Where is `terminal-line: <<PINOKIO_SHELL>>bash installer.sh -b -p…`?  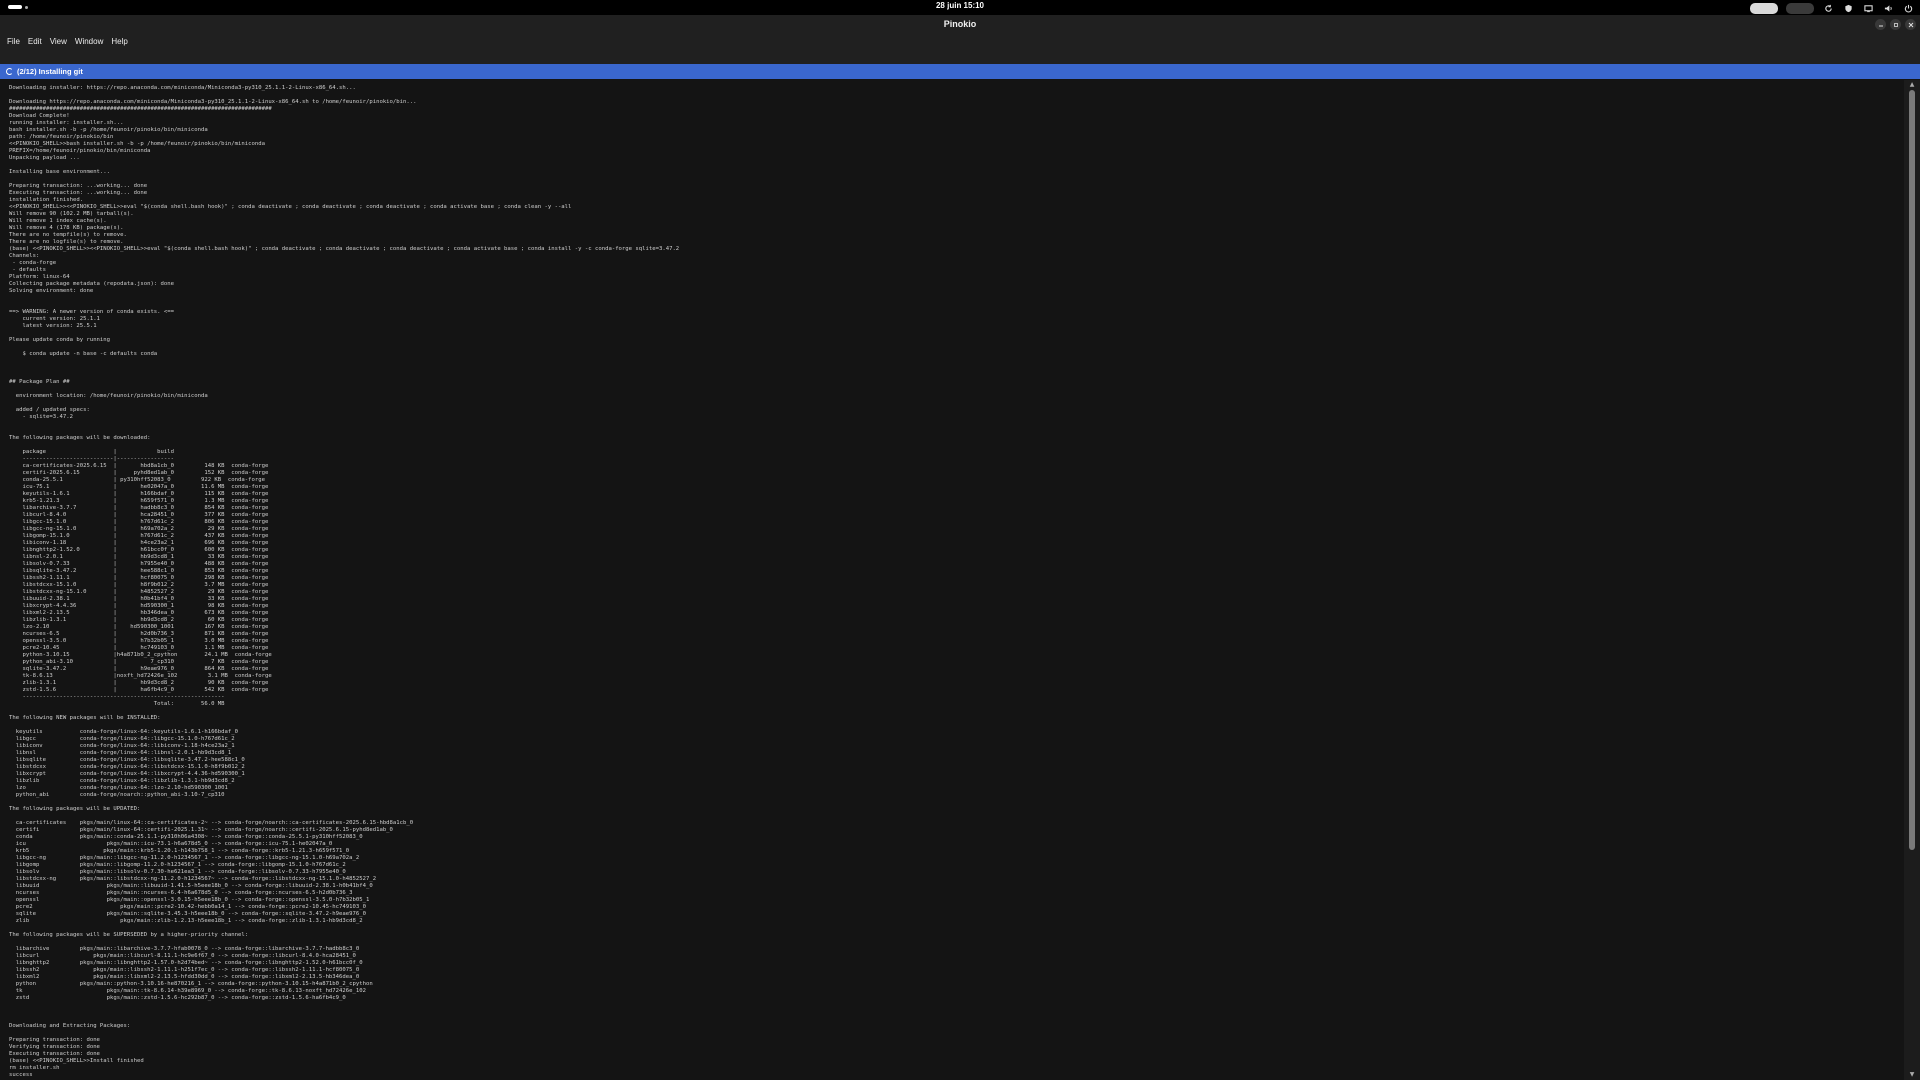 terminal-line: <<PINOKIO_SHELL>>bash installer.sh -b -p… is located at coordinates (137, 144).